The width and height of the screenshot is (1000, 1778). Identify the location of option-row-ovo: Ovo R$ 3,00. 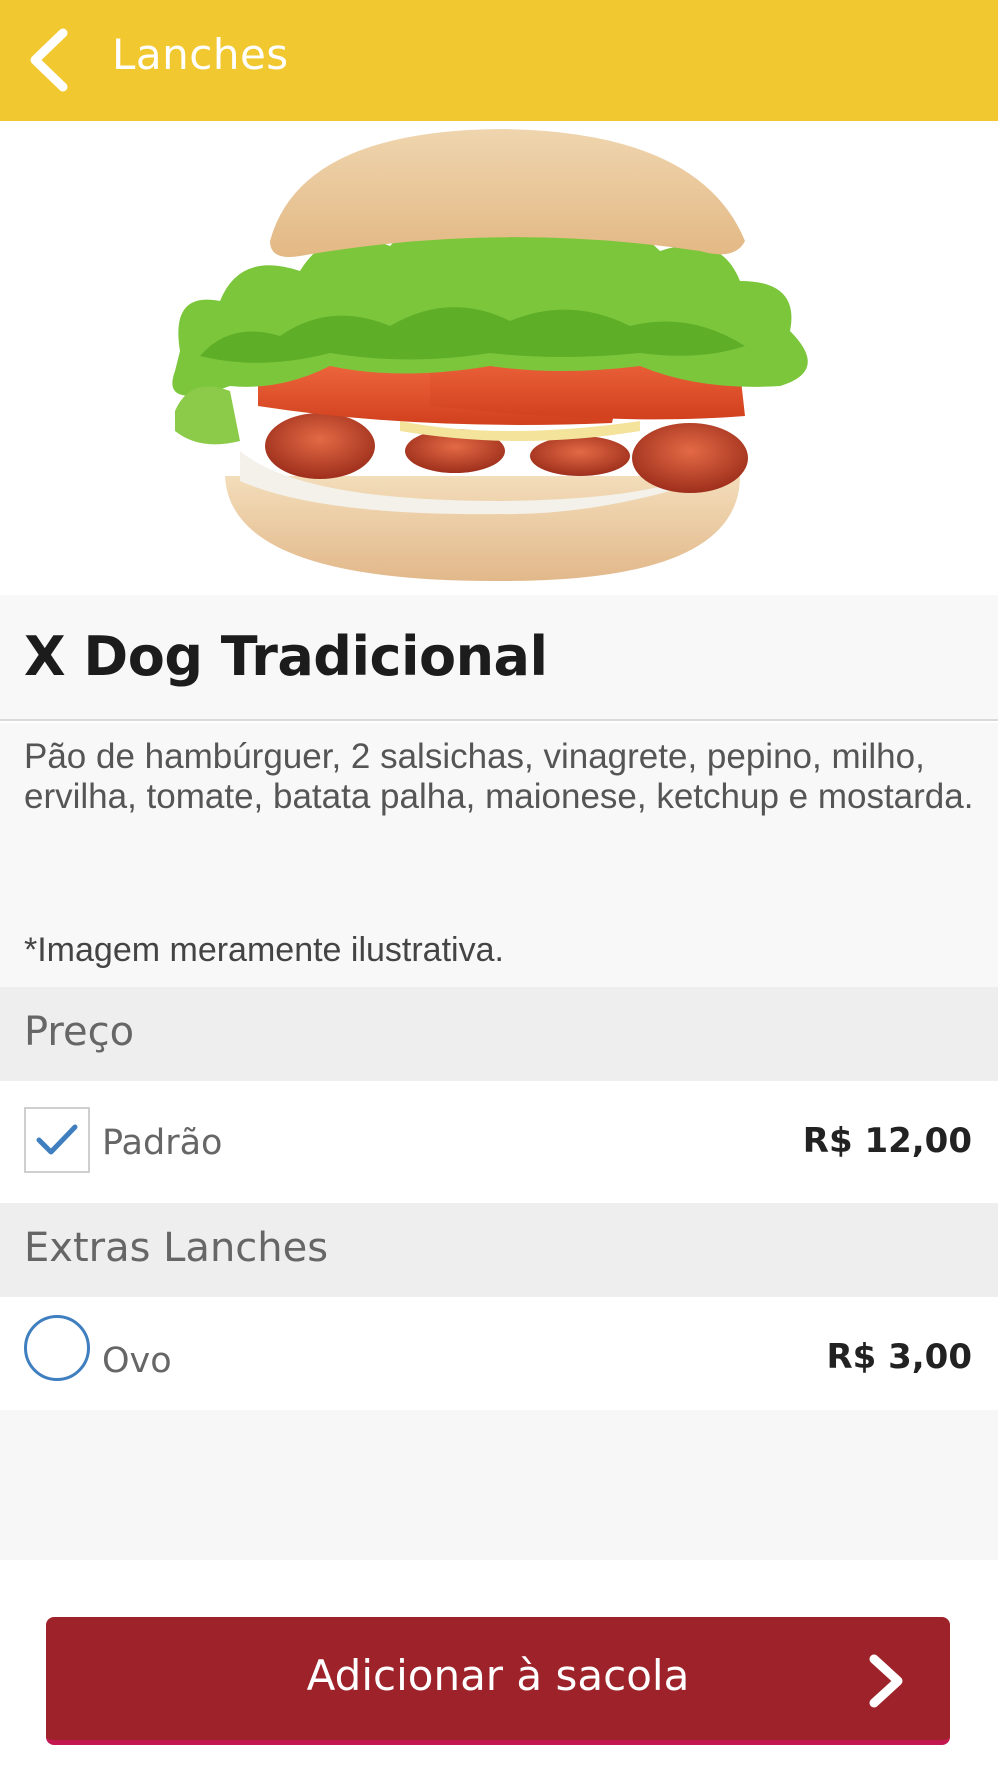
(499, 1358).